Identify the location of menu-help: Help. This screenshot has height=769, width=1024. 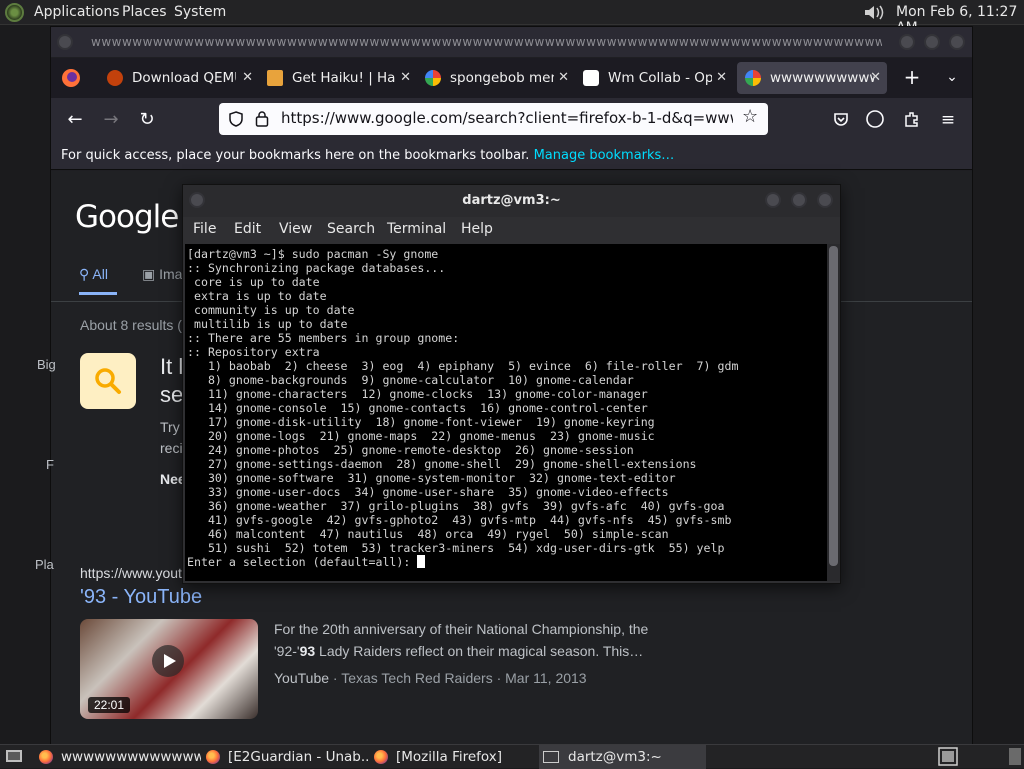
(477, 229).